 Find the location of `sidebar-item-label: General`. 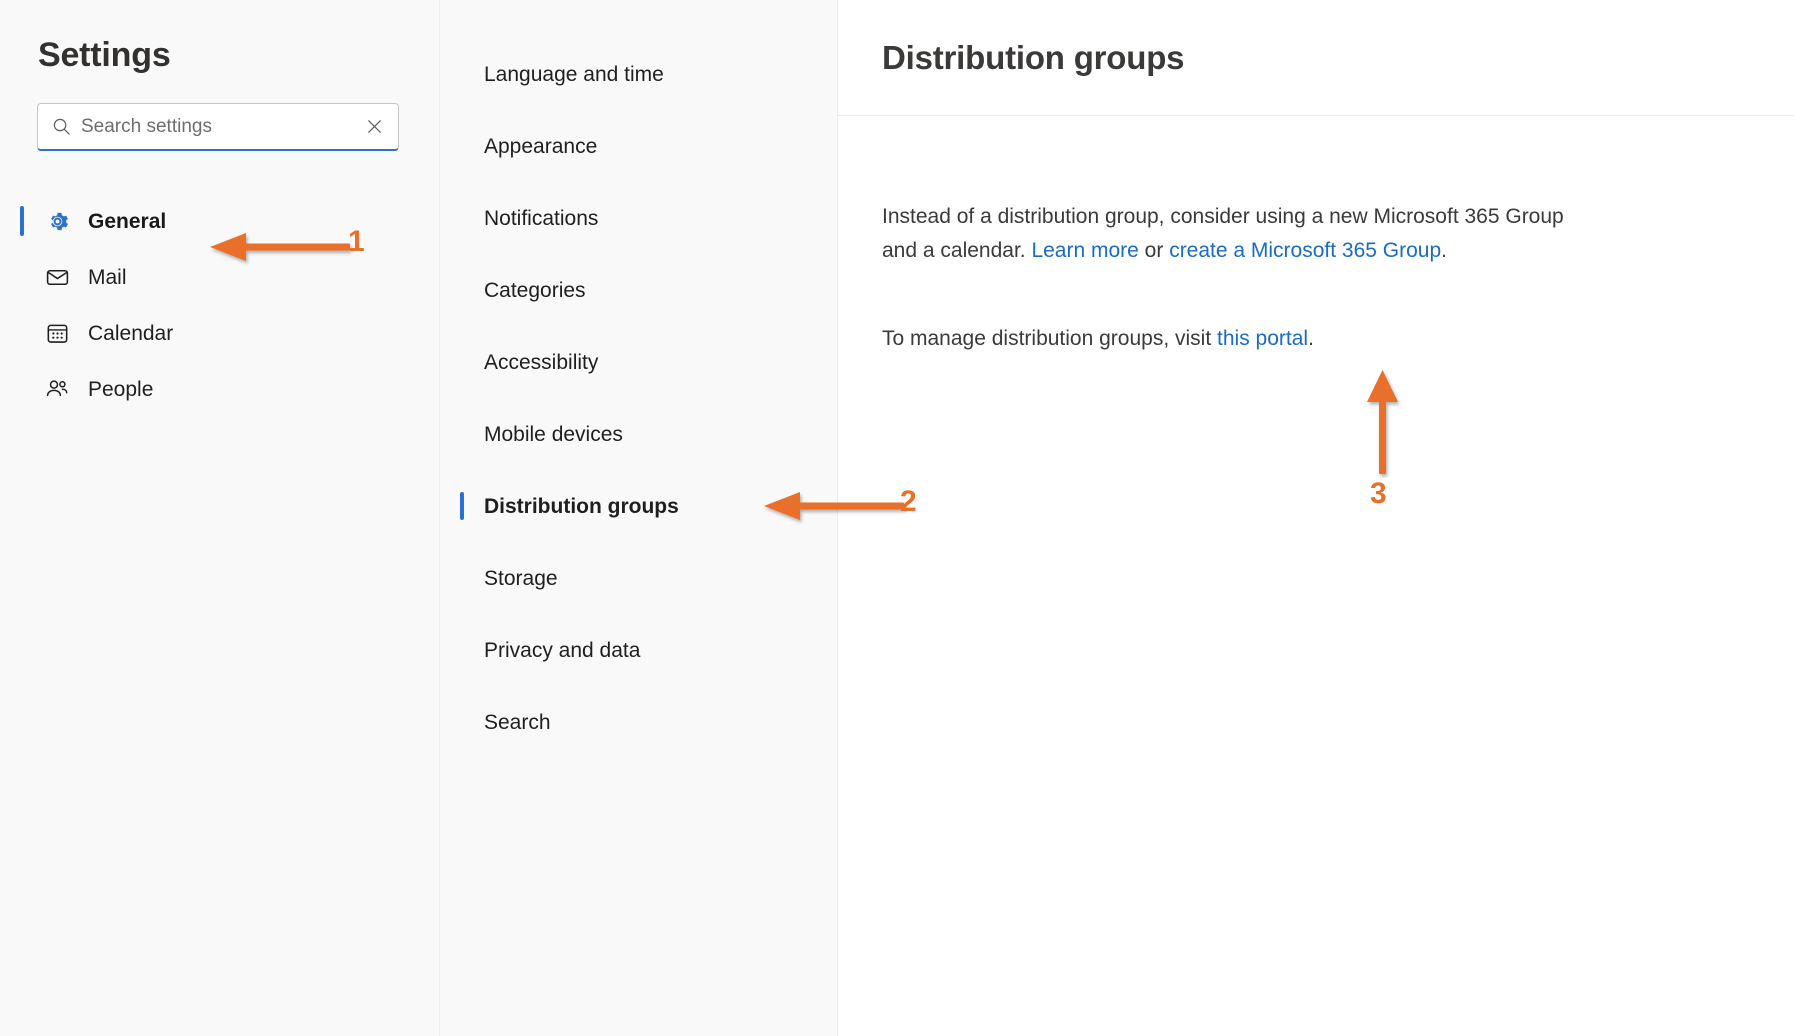

sidebar-item-label: General is located at coordinates (127, 221).